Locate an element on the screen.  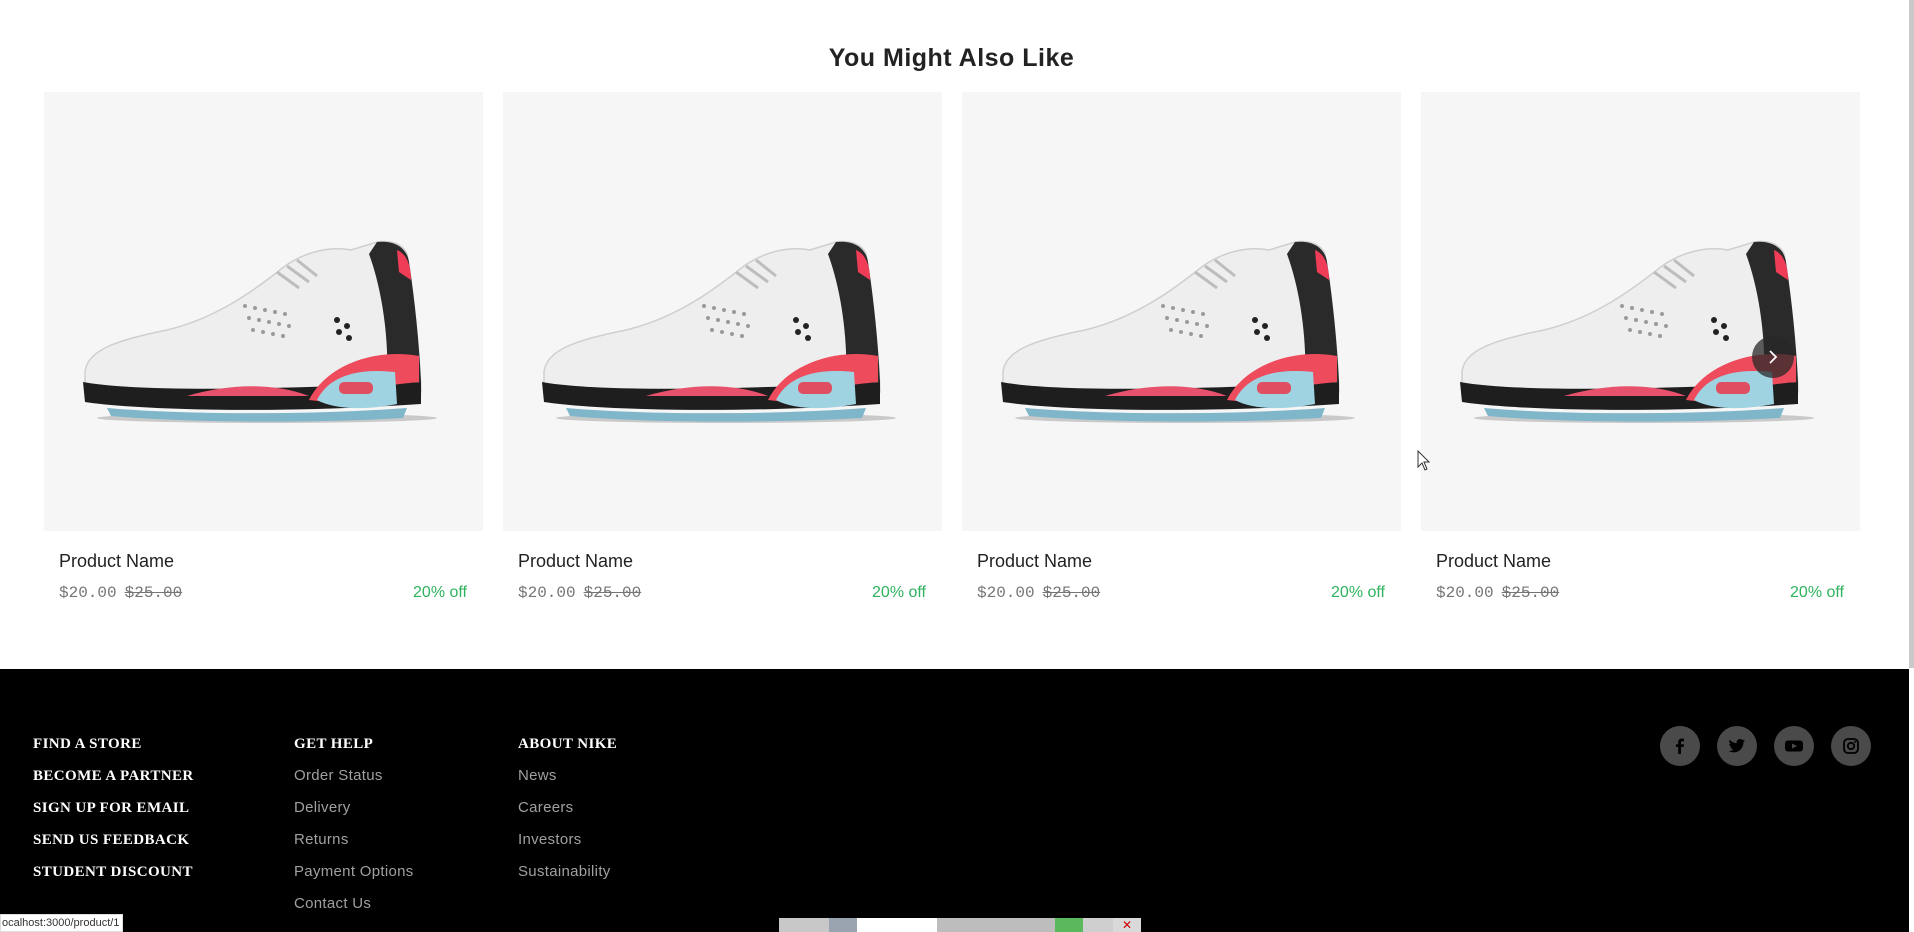
close-icon: ✕ is located at coordinates (1127, 925).